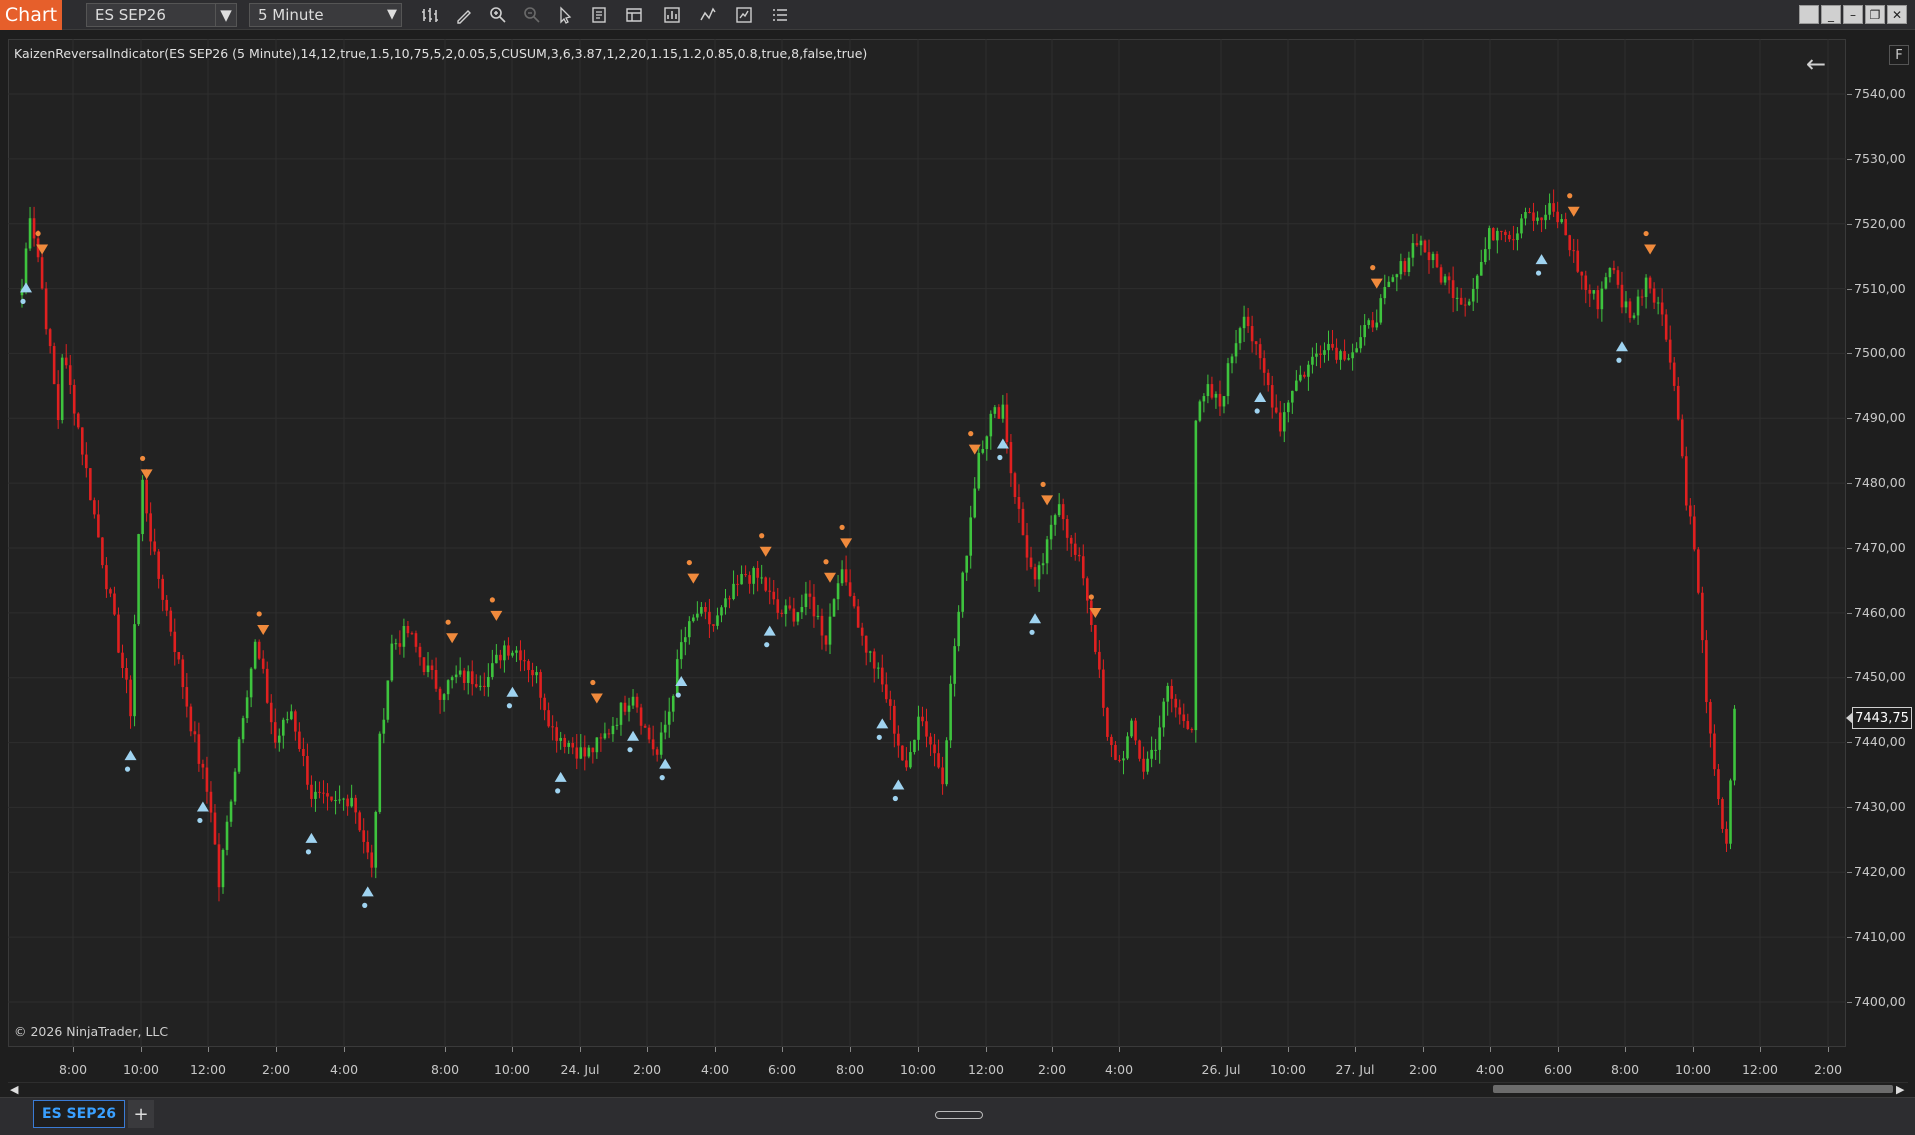  Describe the element at coordinates (448, 622) in the screenshot. I see `sell-signal-dot` at that location.